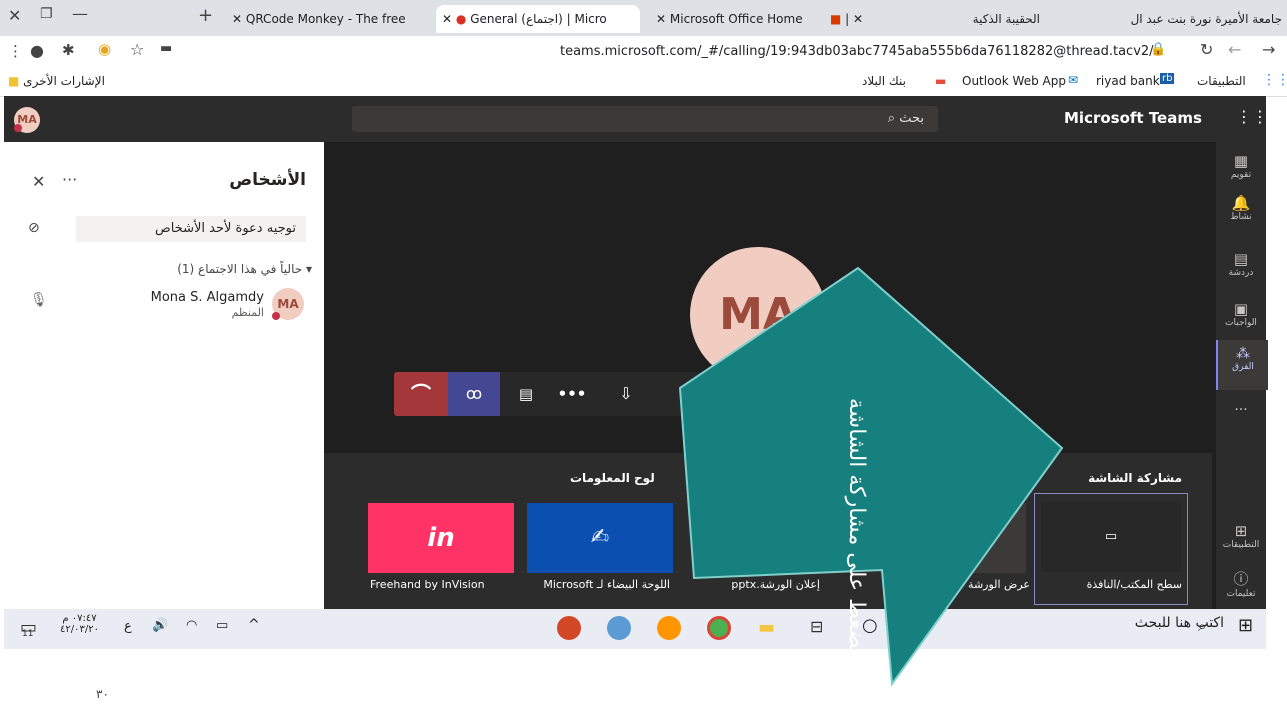  What do you see at coordinates (1241, 594) in the screenshot?
I see `rail-label: تعليمات` at bounding box center [1241, 594].